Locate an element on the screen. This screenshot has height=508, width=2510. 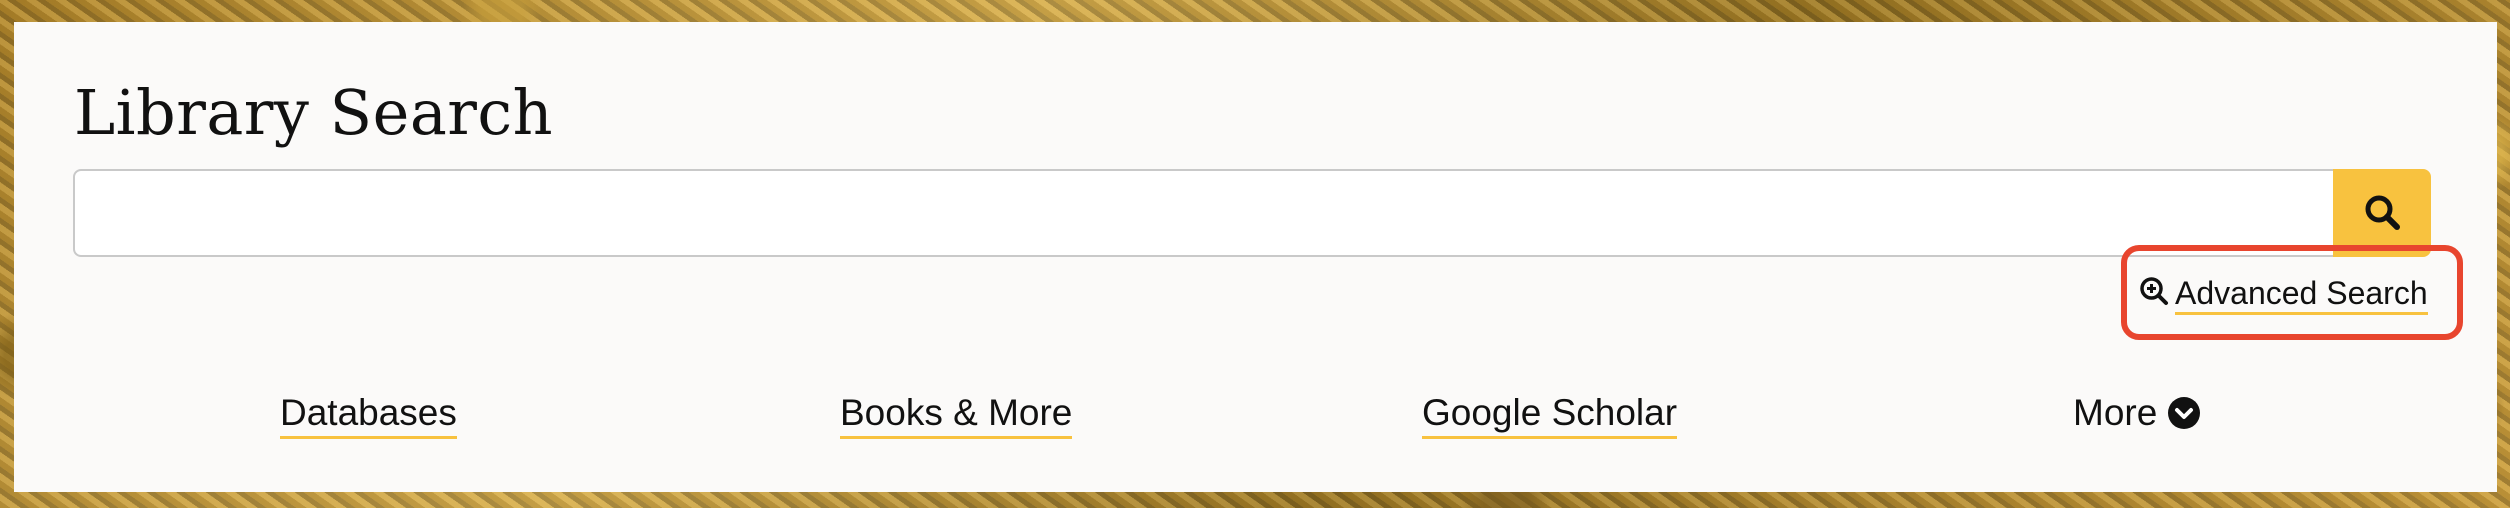
search-icon is located at coordinates (2382, 213).